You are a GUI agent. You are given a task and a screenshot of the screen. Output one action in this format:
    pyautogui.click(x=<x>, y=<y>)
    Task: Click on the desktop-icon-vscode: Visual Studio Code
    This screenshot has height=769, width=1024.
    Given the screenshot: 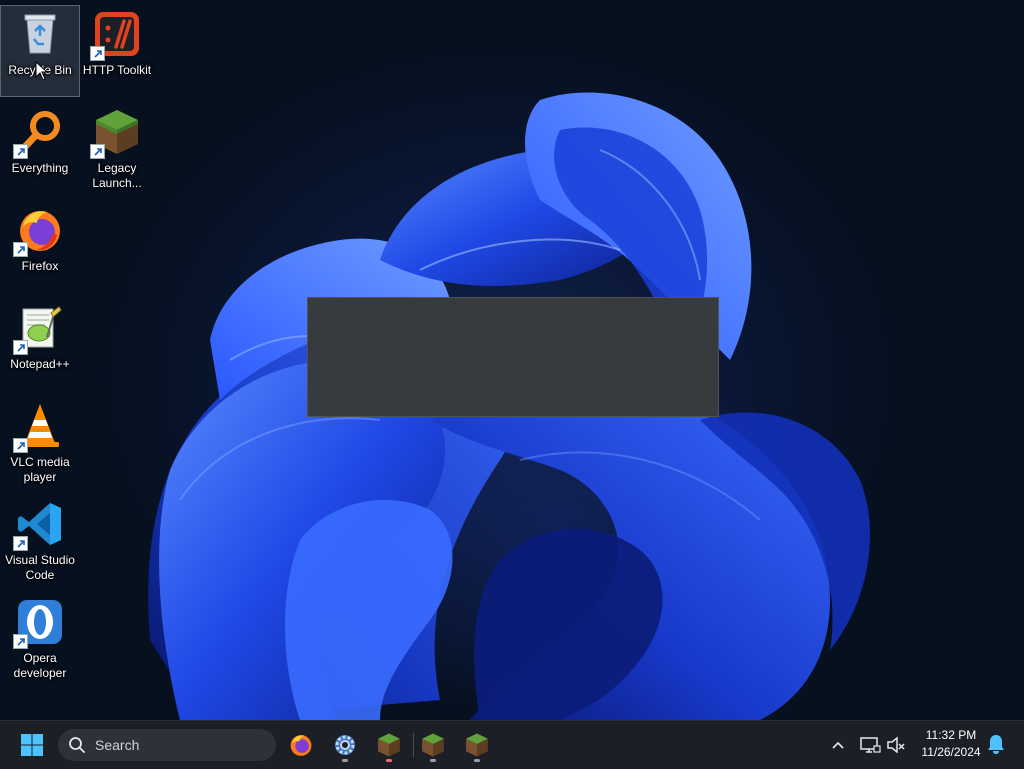 What is the action you would take?
    pyautogui.click(x=40, y=541)
    